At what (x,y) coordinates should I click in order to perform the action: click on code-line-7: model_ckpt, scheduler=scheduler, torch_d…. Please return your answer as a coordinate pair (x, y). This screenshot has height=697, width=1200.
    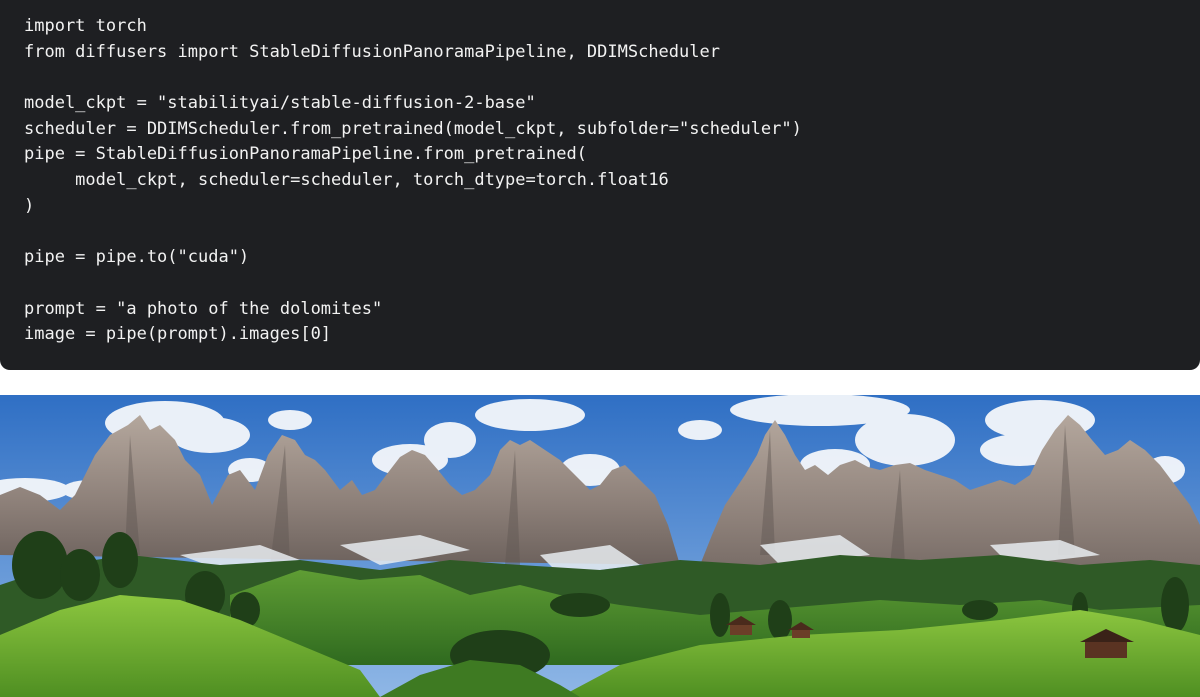
    Looking at the image, I should click on (346, 180).